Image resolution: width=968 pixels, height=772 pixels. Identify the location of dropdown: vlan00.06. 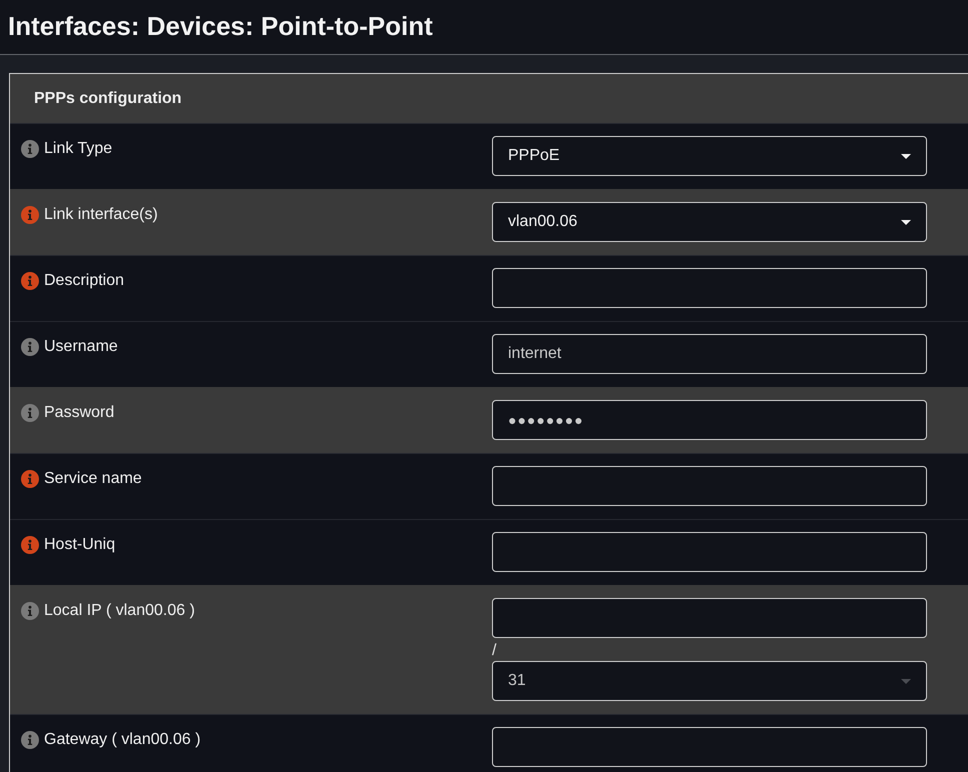
(709, 222).